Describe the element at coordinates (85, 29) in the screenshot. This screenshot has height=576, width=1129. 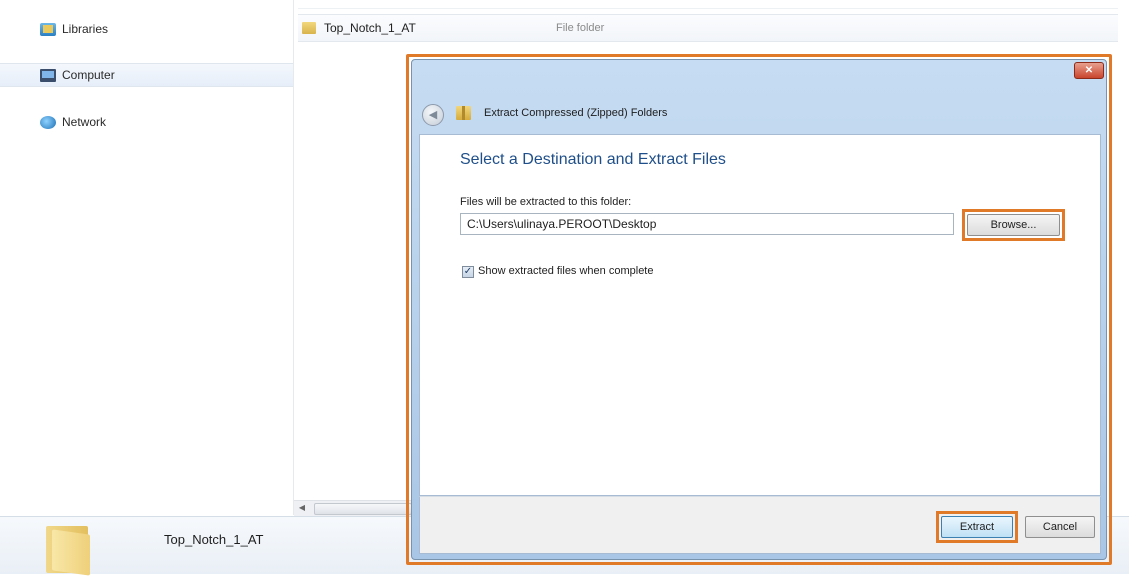
I see `sidebar-item-label: Libraries` at that location.